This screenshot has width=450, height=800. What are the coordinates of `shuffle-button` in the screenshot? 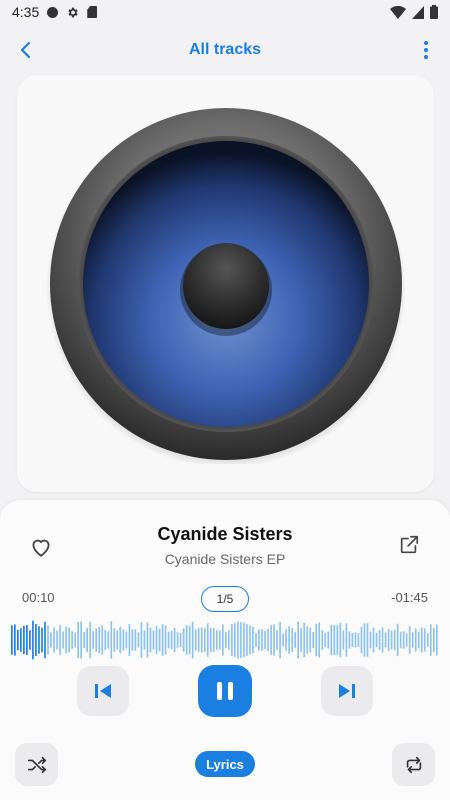 It's located at (36, 764).